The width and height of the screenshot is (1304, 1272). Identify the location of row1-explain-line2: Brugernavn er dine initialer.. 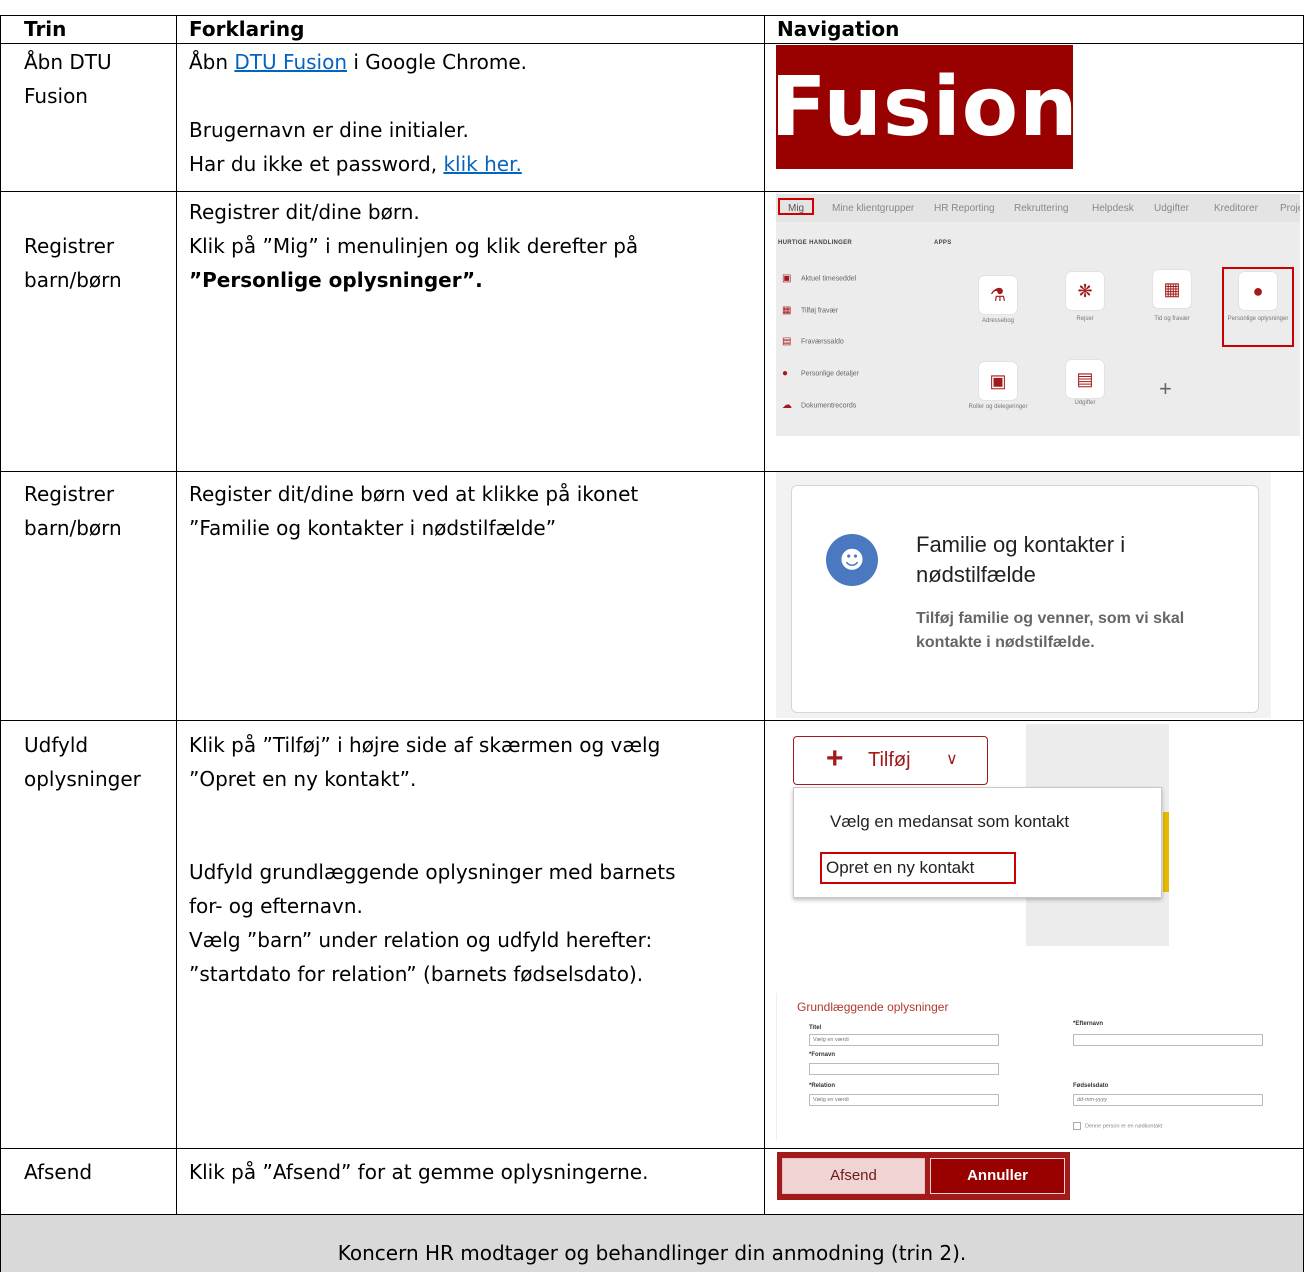
(329, 130).